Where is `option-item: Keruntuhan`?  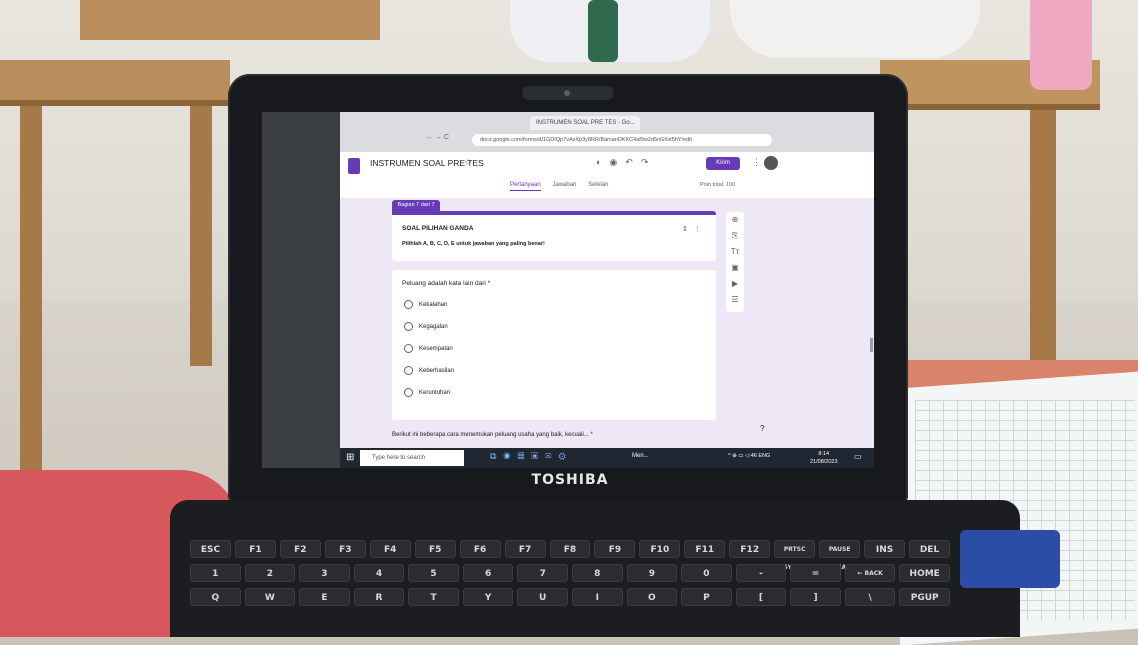 option-item: Keruntuhan is located at coordinates (427, 392).